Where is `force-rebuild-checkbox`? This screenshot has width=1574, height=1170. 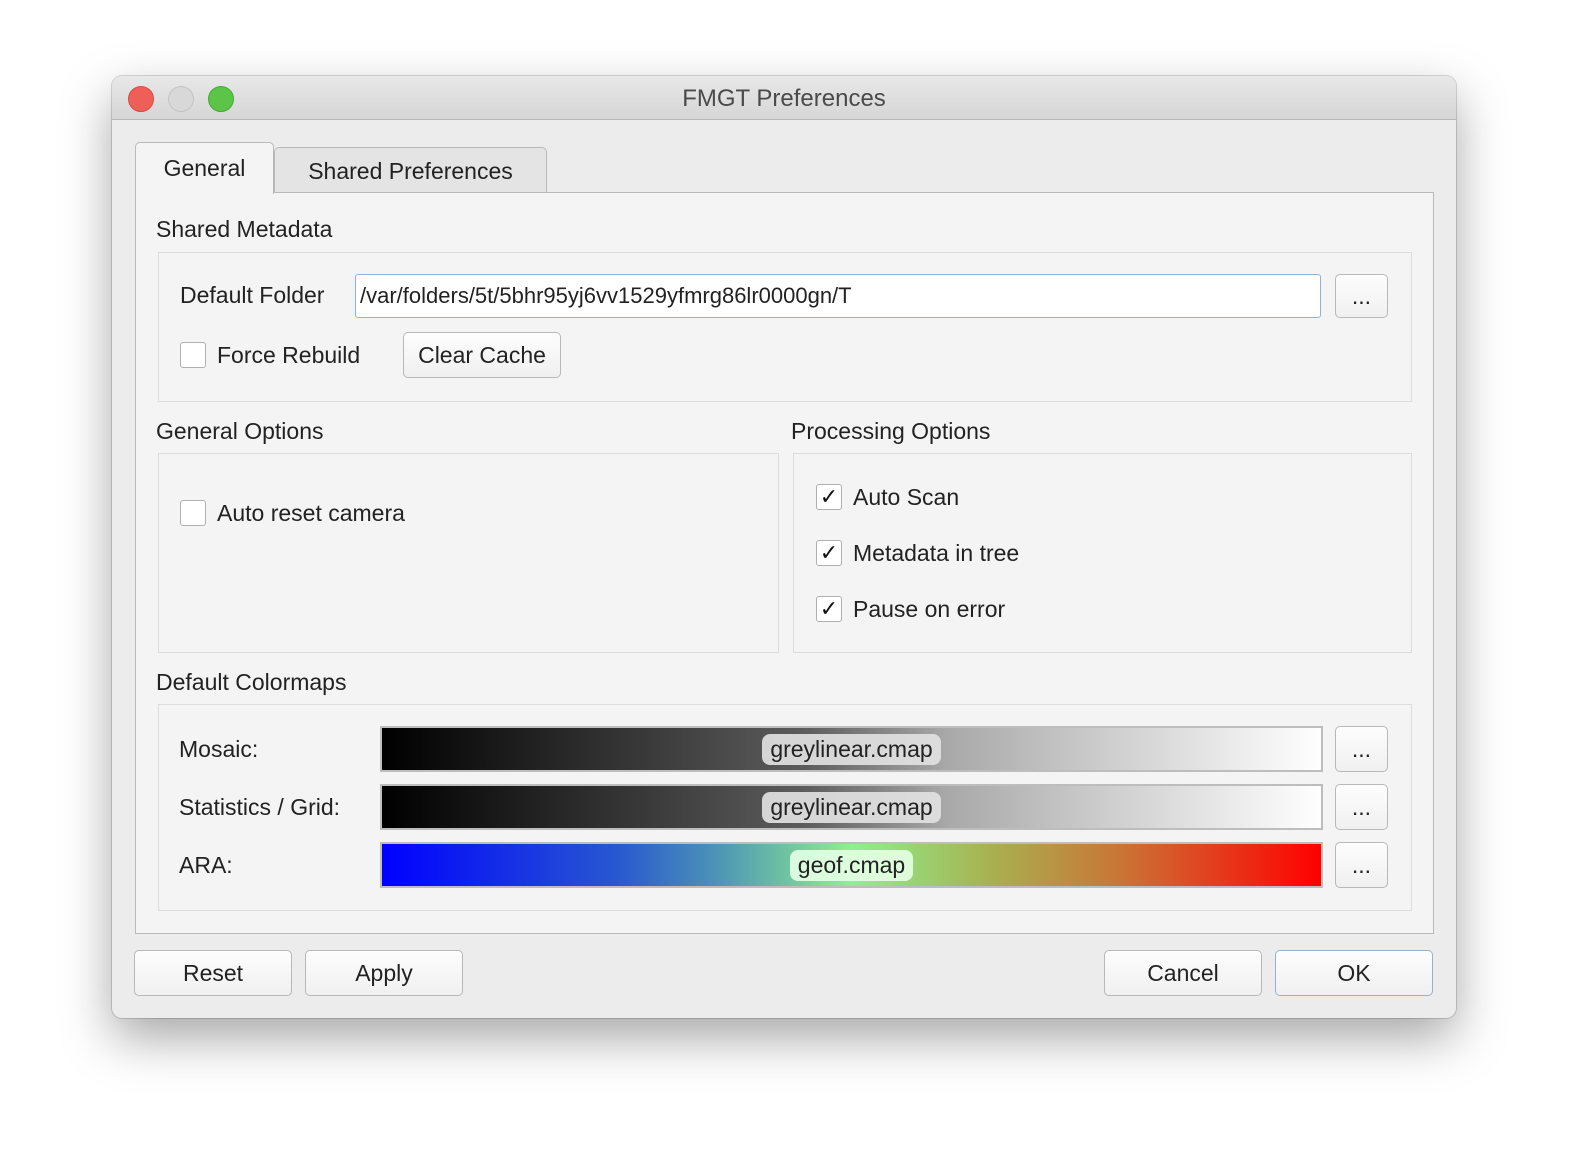
force-rebuild-checkbox is located at coordinates (193, 355).